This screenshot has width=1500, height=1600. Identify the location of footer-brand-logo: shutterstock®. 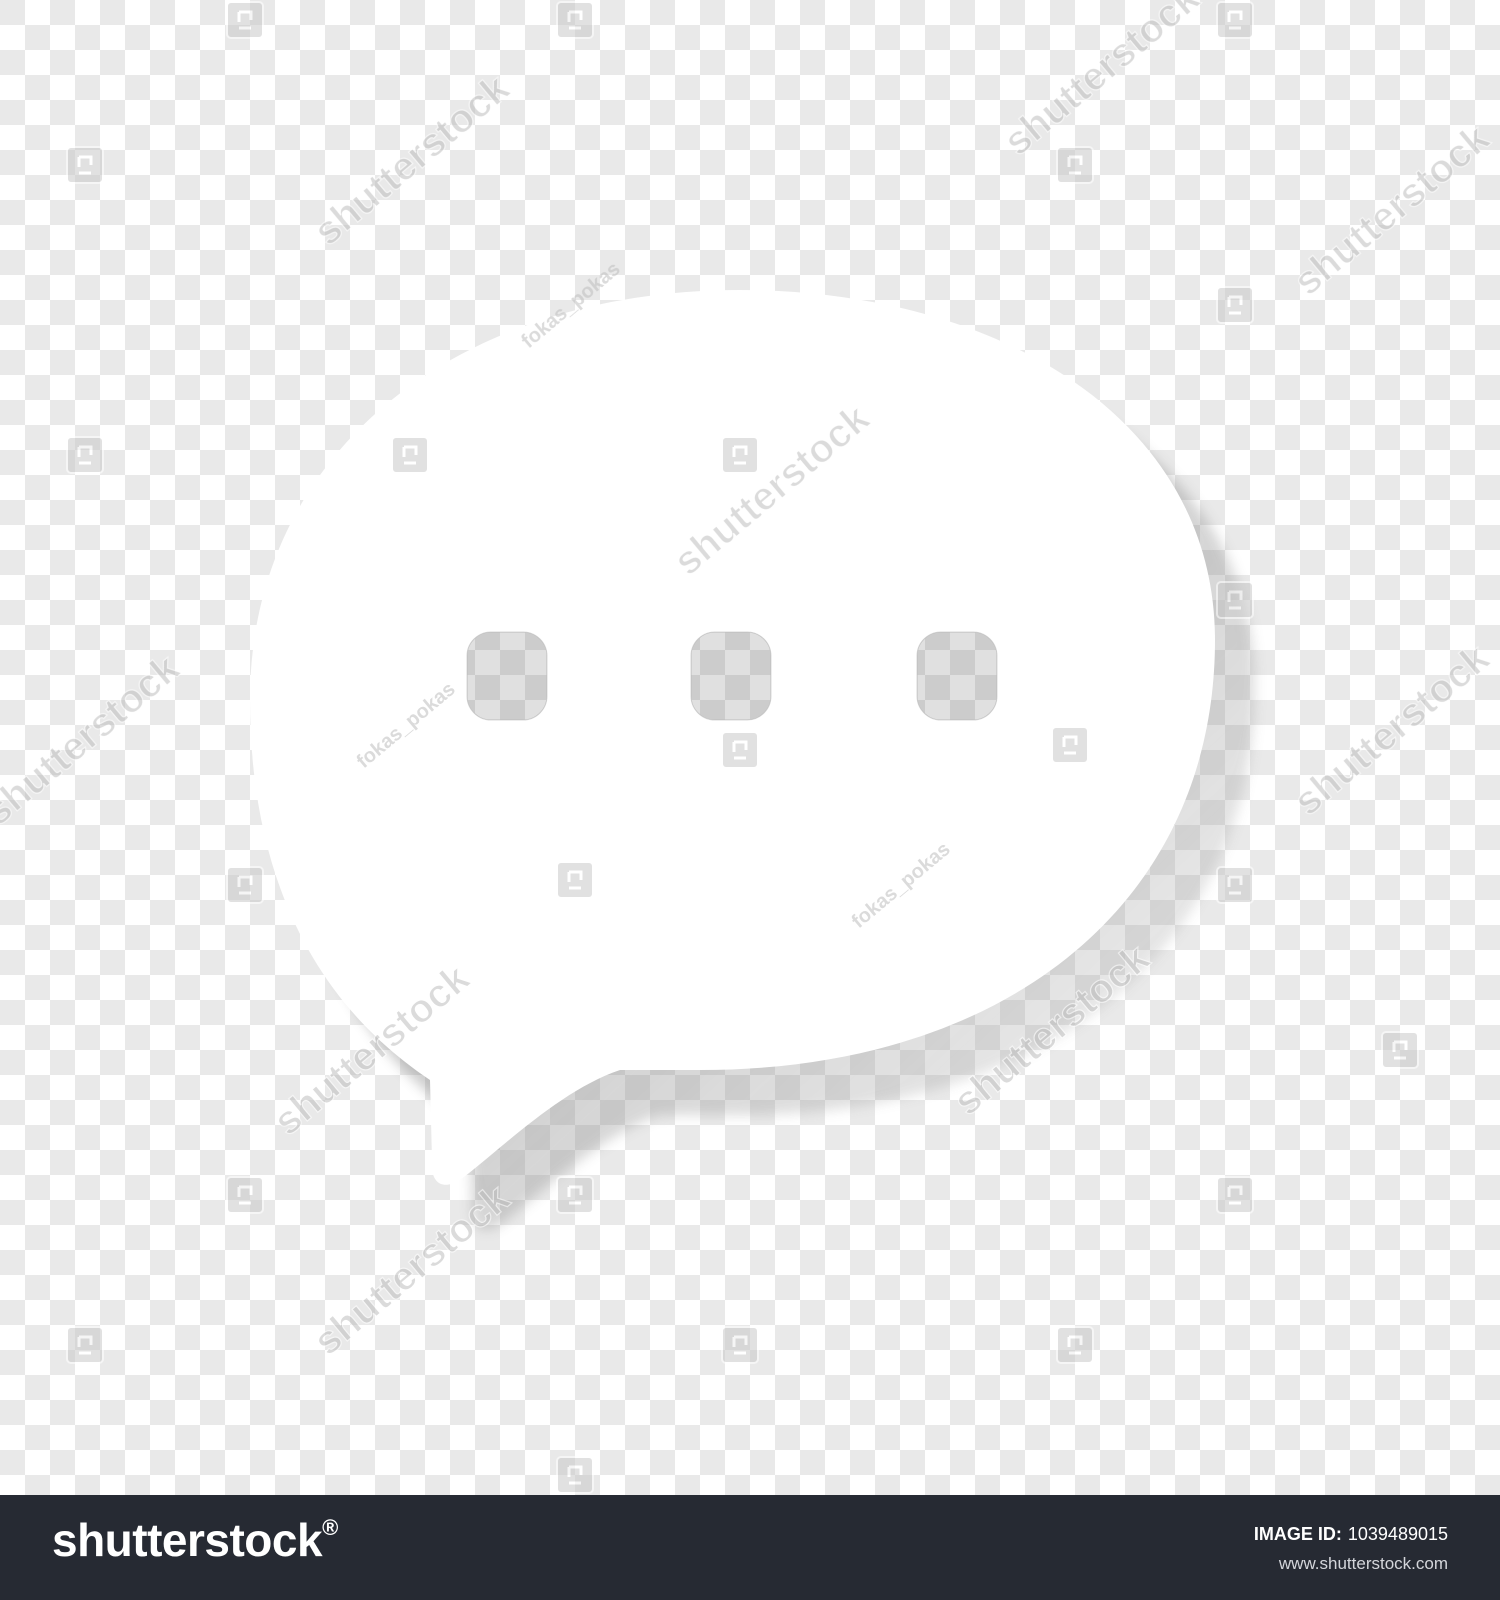
(195, 1540).